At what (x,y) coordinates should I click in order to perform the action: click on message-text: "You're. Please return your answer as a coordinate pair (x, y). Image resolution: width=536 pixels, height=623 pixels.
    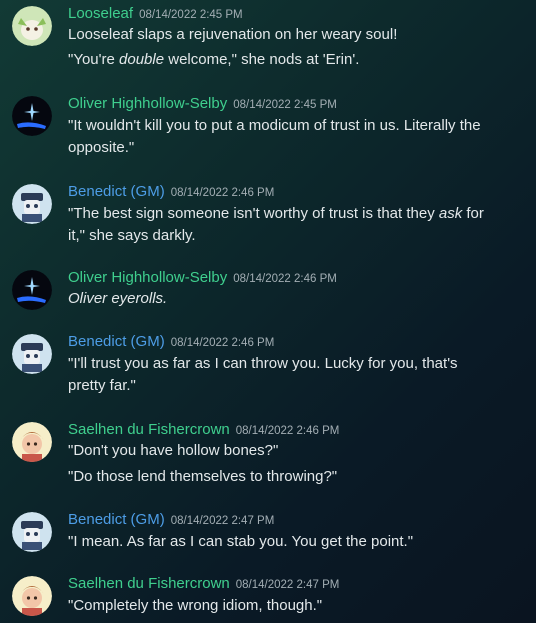
    Looking at the image, I should click on (94, 59).